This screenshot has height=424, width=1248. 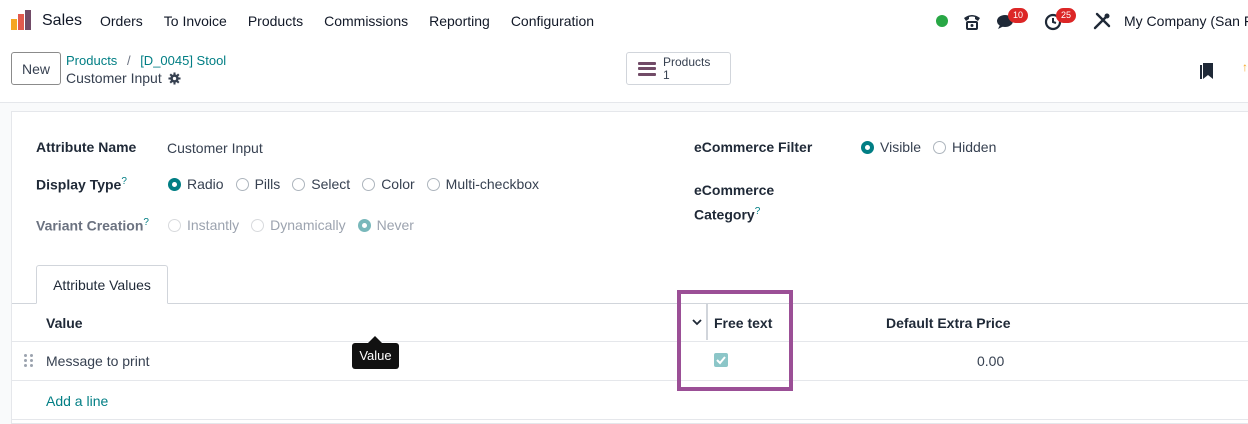 What do you see at coordinates (867, 147) in the screenshot?
I see `radio-visible` at bounding box center [867, 147].